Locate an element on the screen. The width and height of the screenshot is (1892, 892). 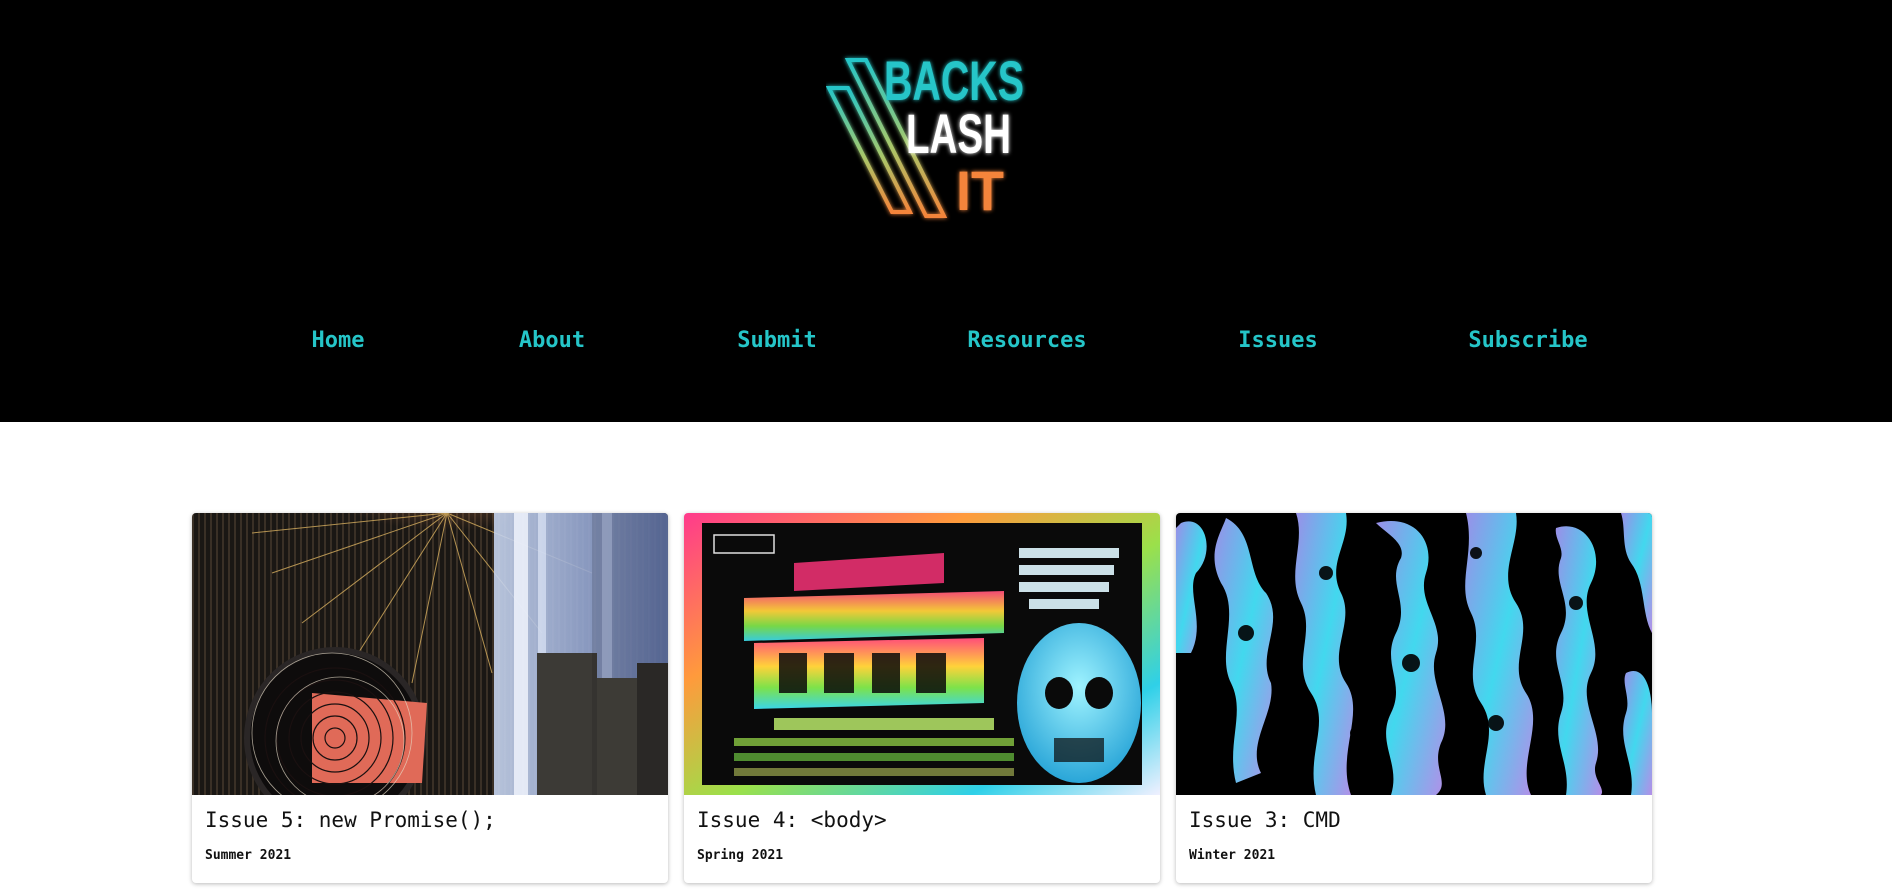
issue-date: Winter 2021 is located at coordinates (1232, 855).